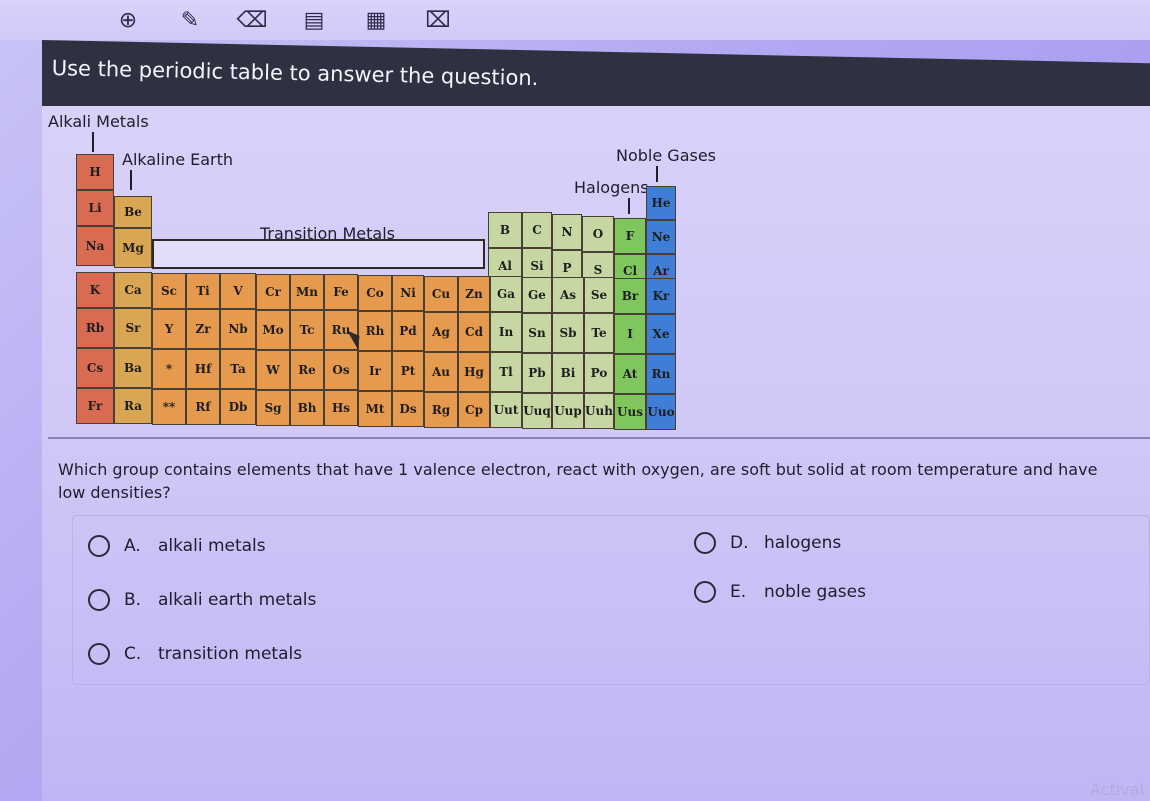  What do you see at coordinates (238, 369) in the screenshot?
I see `element-cell: Ta` at bounding box center [238, 369].